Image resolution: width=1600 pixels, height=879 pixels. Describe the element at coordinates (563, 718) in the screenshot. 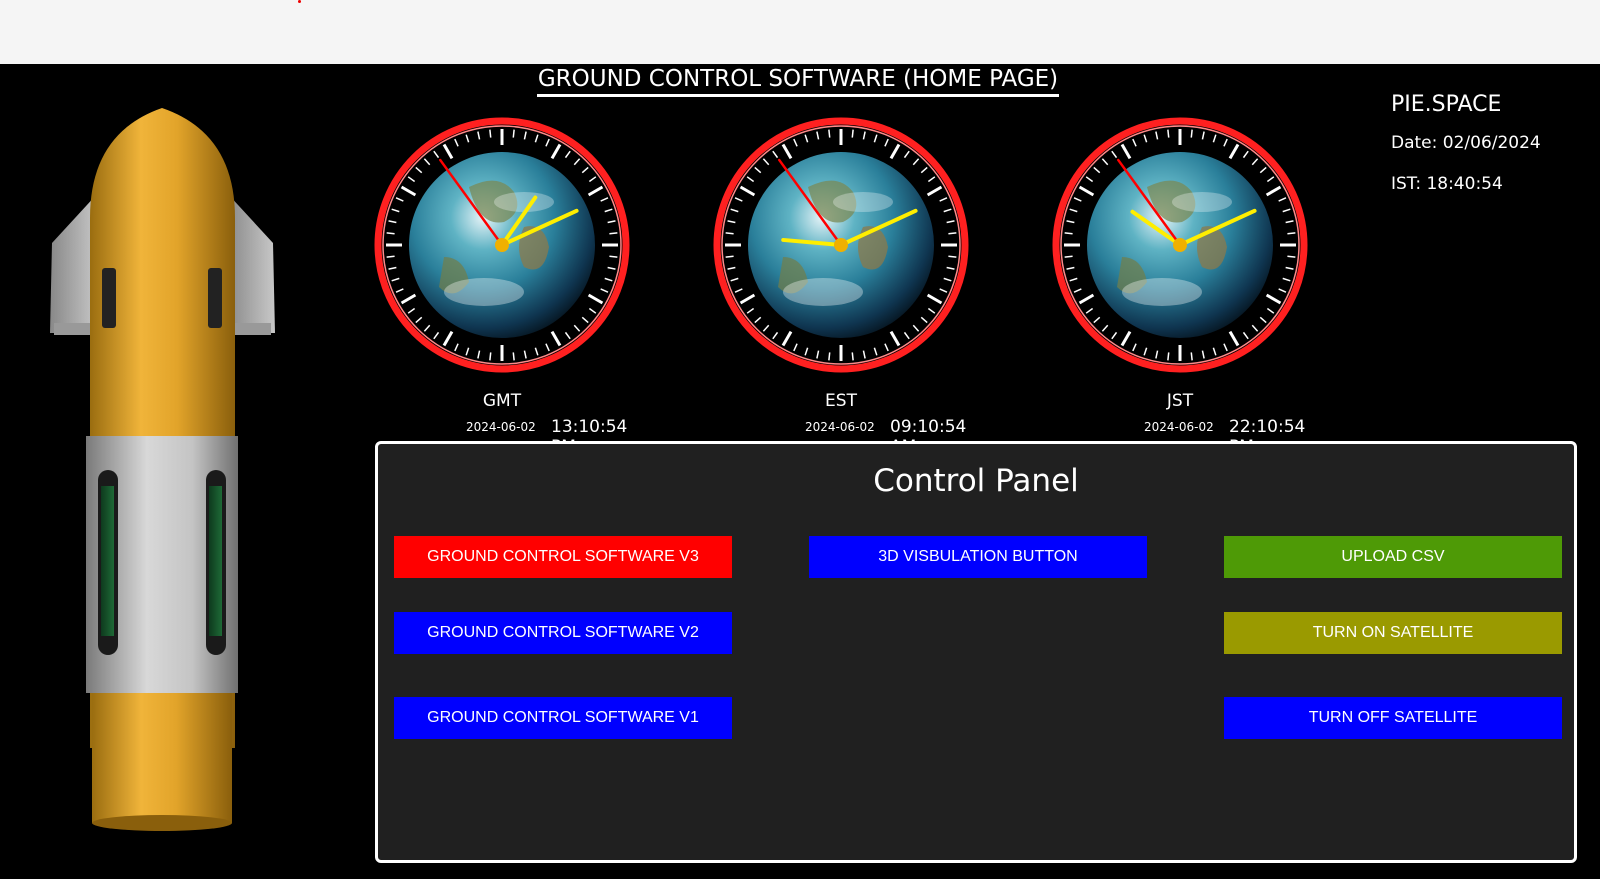

I see `gcs-v1-button: GROUND CONTROL SOFTWARE V1` at that location.